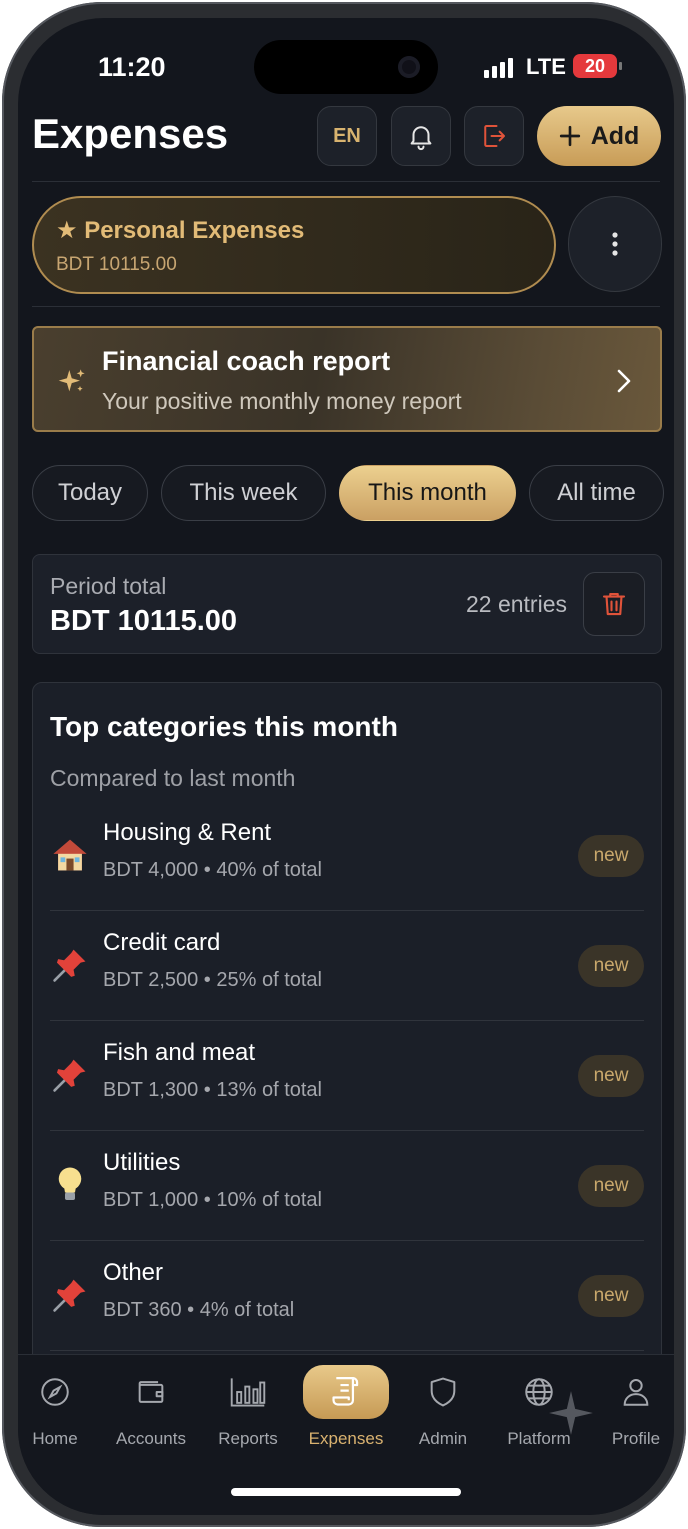 The height and width of the screenshot is (1529, 688). Describe the element at coordinates (151, 1407) in the screenshot. I see `tab-accounts: Accounts` at that location.